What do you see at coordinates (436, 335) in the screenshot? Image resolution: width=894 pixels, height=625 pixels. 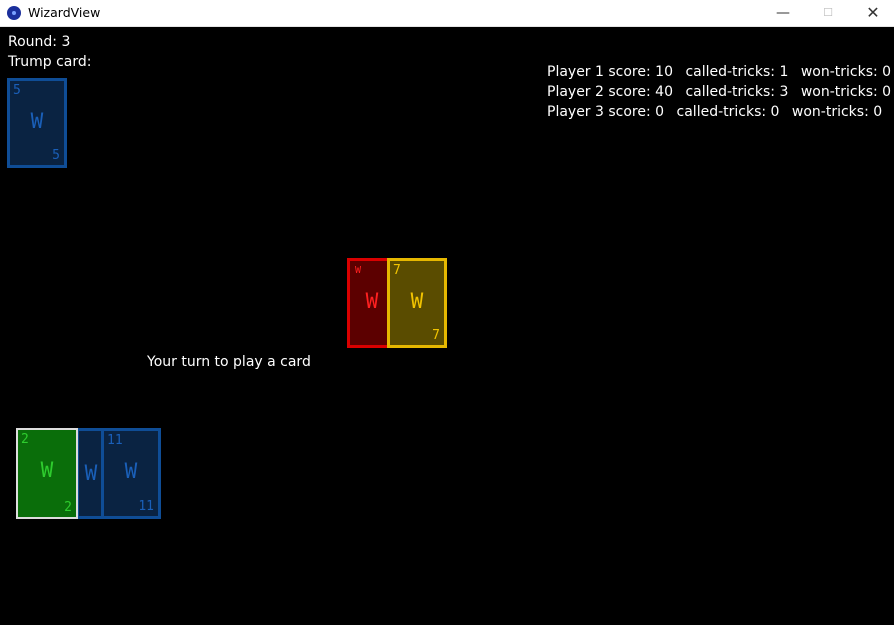 I see `card-corner-bottom: 7` at bounding box center [436, 335].